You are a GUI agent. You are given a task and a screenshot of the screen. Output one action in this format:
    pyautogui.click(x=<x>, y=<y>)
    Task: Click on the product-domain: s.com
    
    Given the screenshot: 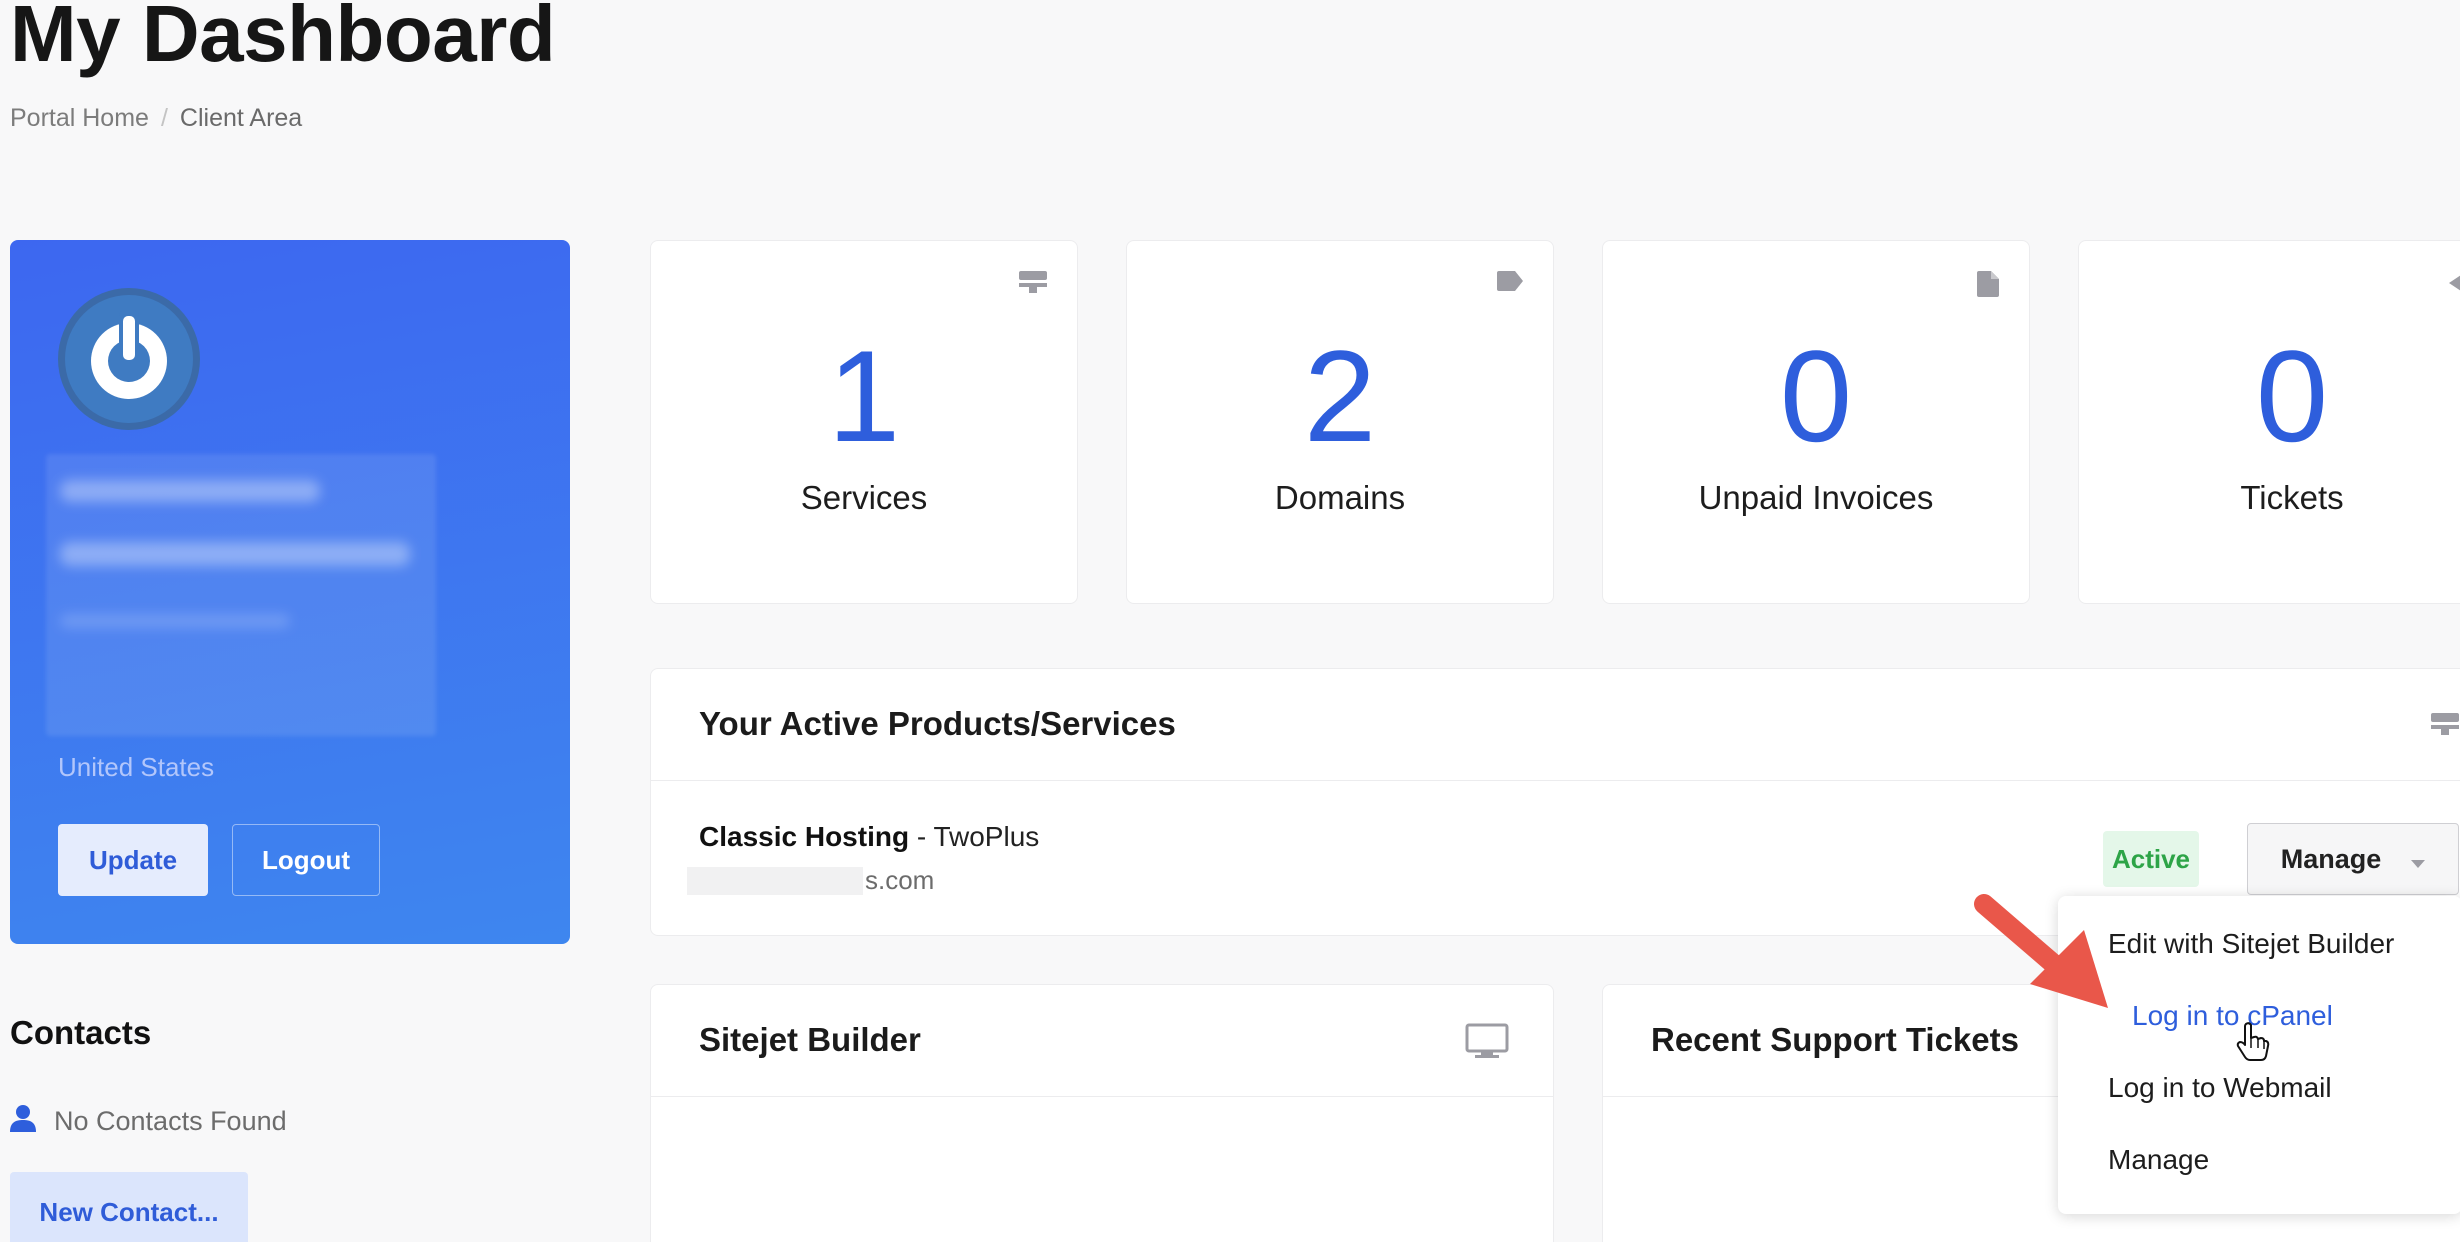 What is the action you would take?
    pyautogui.click(x=810, y=880)
    